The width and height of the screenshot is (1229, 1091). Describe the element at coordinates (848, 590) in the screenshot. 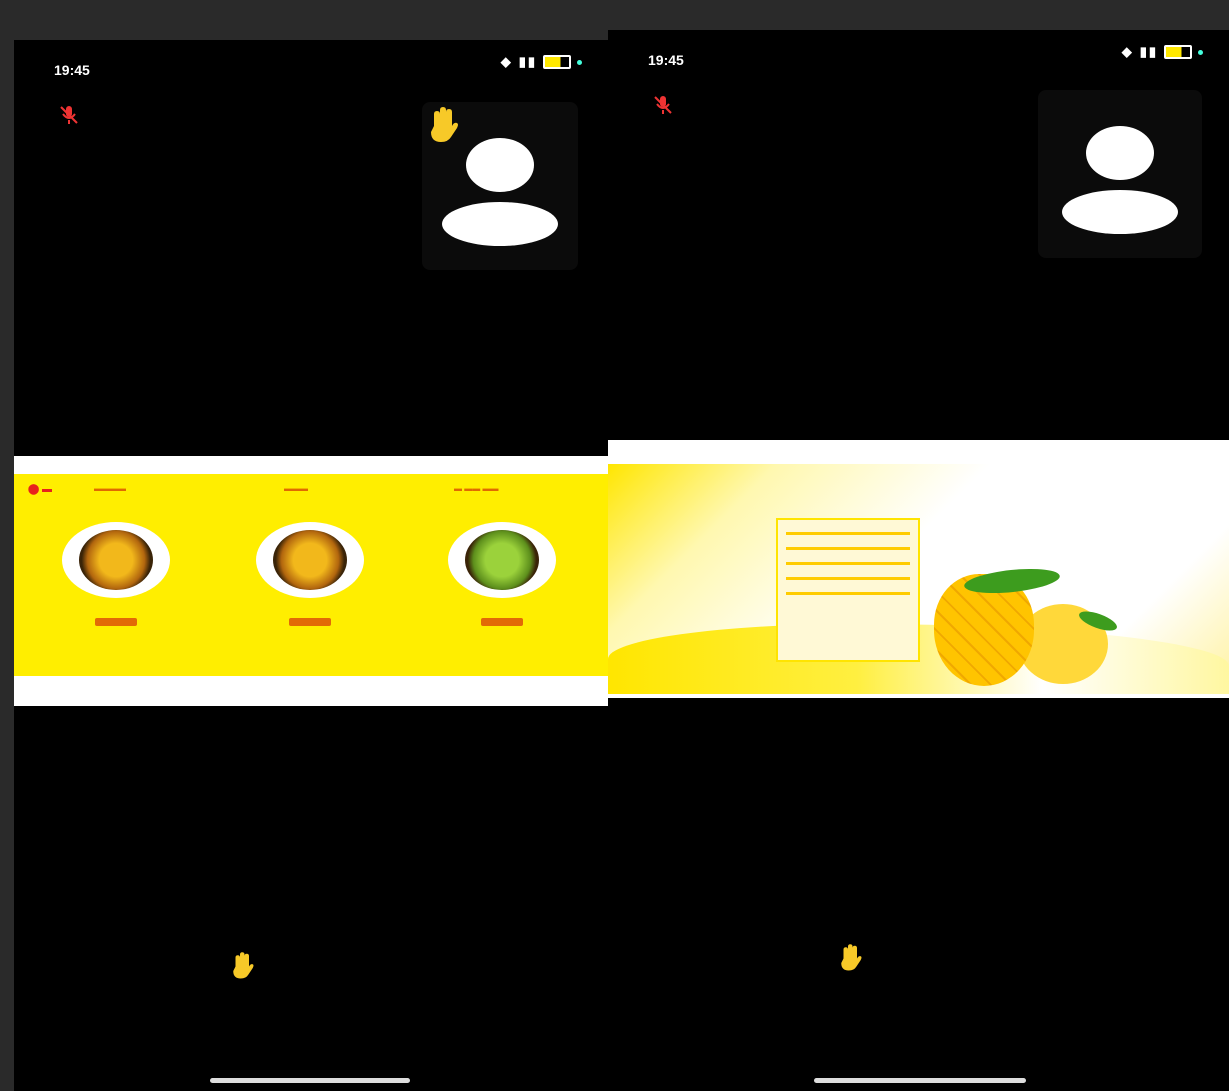

I see `menu-card` at that location.